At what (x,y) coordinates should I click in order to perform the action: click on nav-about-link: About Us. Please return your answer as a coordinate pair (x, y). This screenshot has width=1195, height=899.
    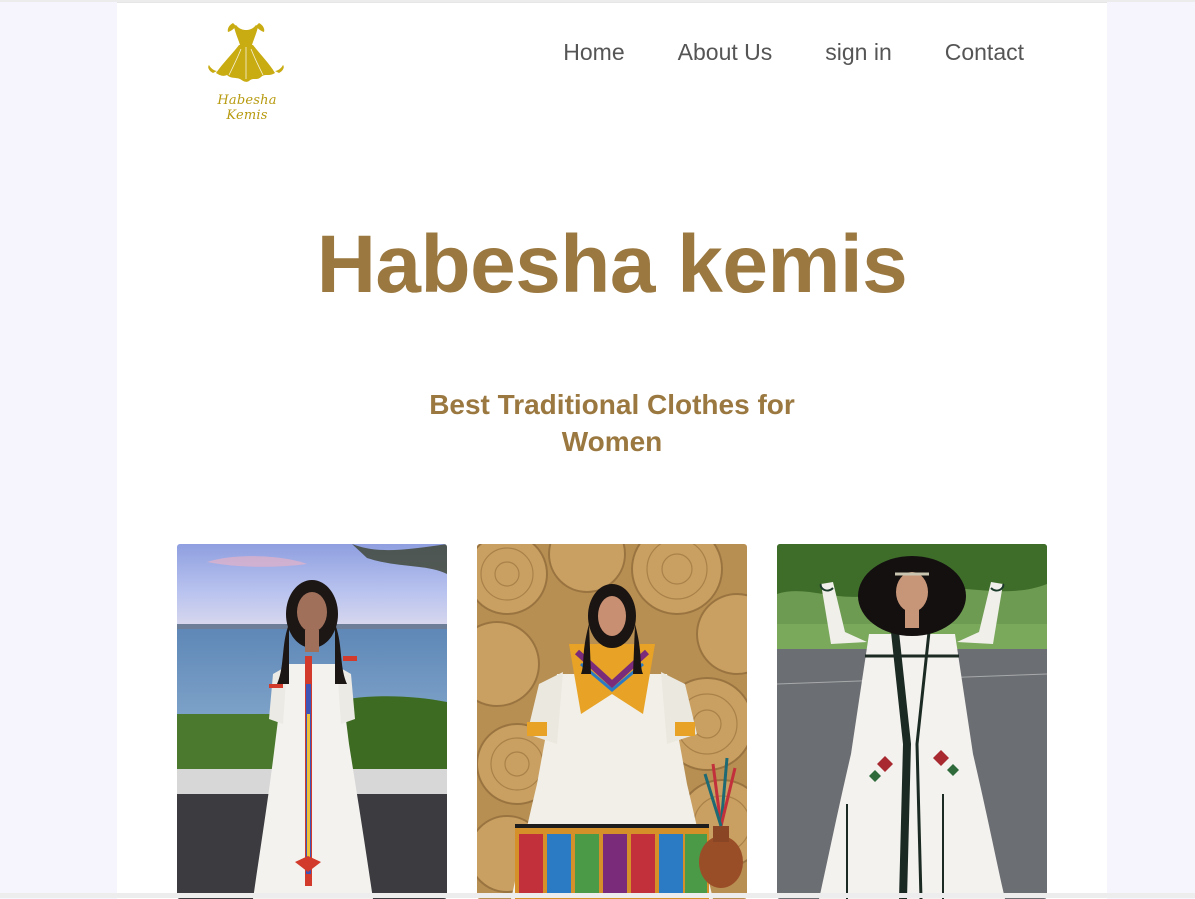
    Looking at the image, I should click on (725, 52).